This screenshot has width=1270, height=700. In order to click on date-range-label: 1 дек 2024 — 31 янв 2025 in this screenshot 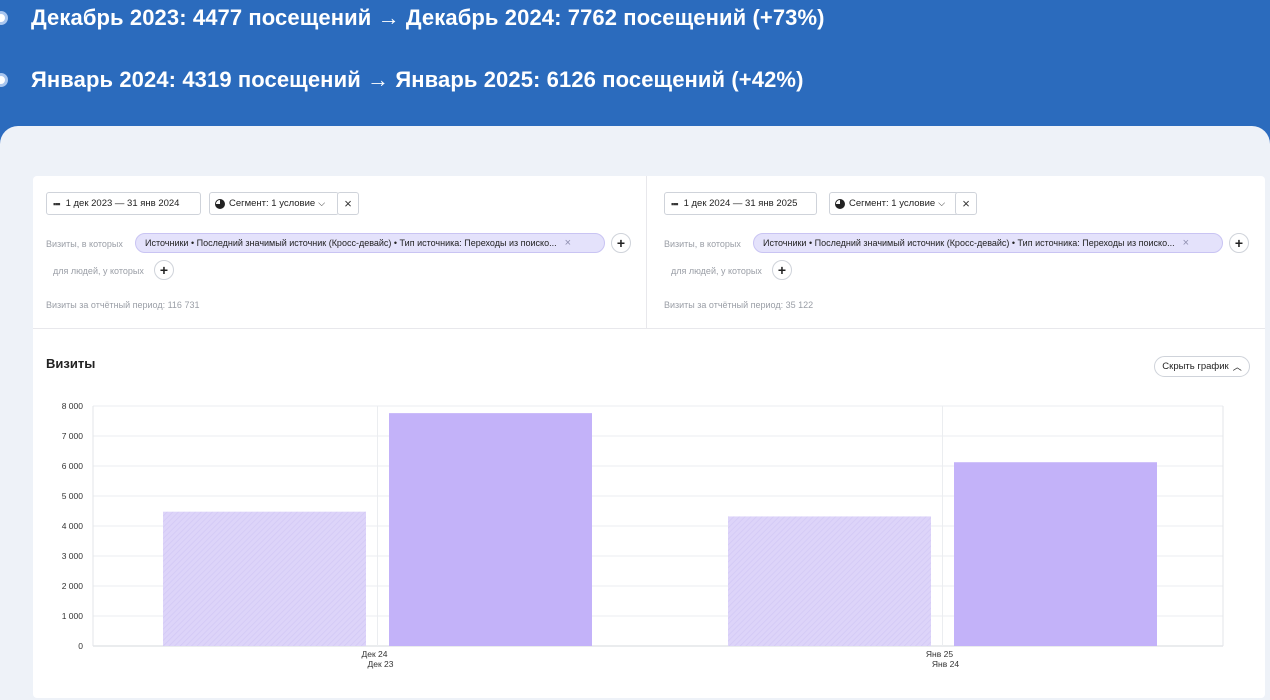, I will do `click(740, 203)`.